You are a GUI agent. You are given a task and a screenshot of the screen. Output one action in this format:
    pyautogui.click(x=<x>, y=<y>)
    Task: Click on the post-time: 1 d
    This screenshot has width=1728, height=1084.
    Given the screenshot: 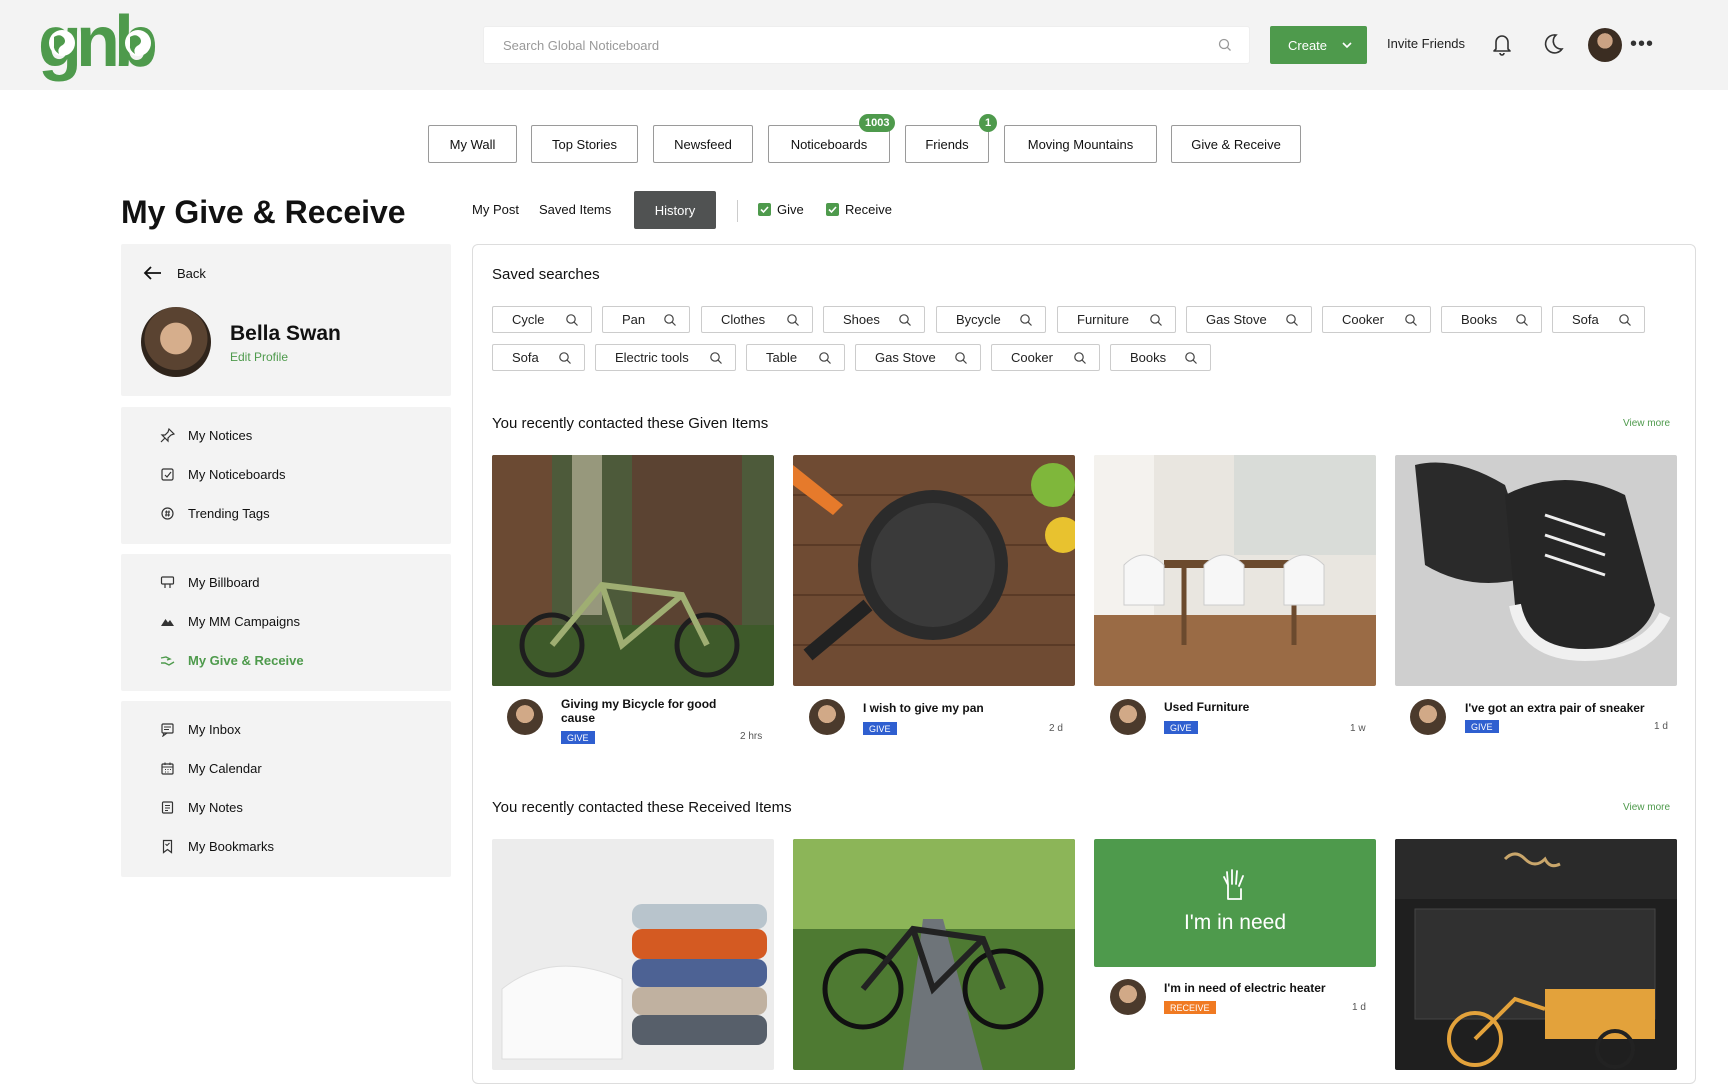 What is the action you would take?
    pyautogui.click(x=1661, y=726)
    